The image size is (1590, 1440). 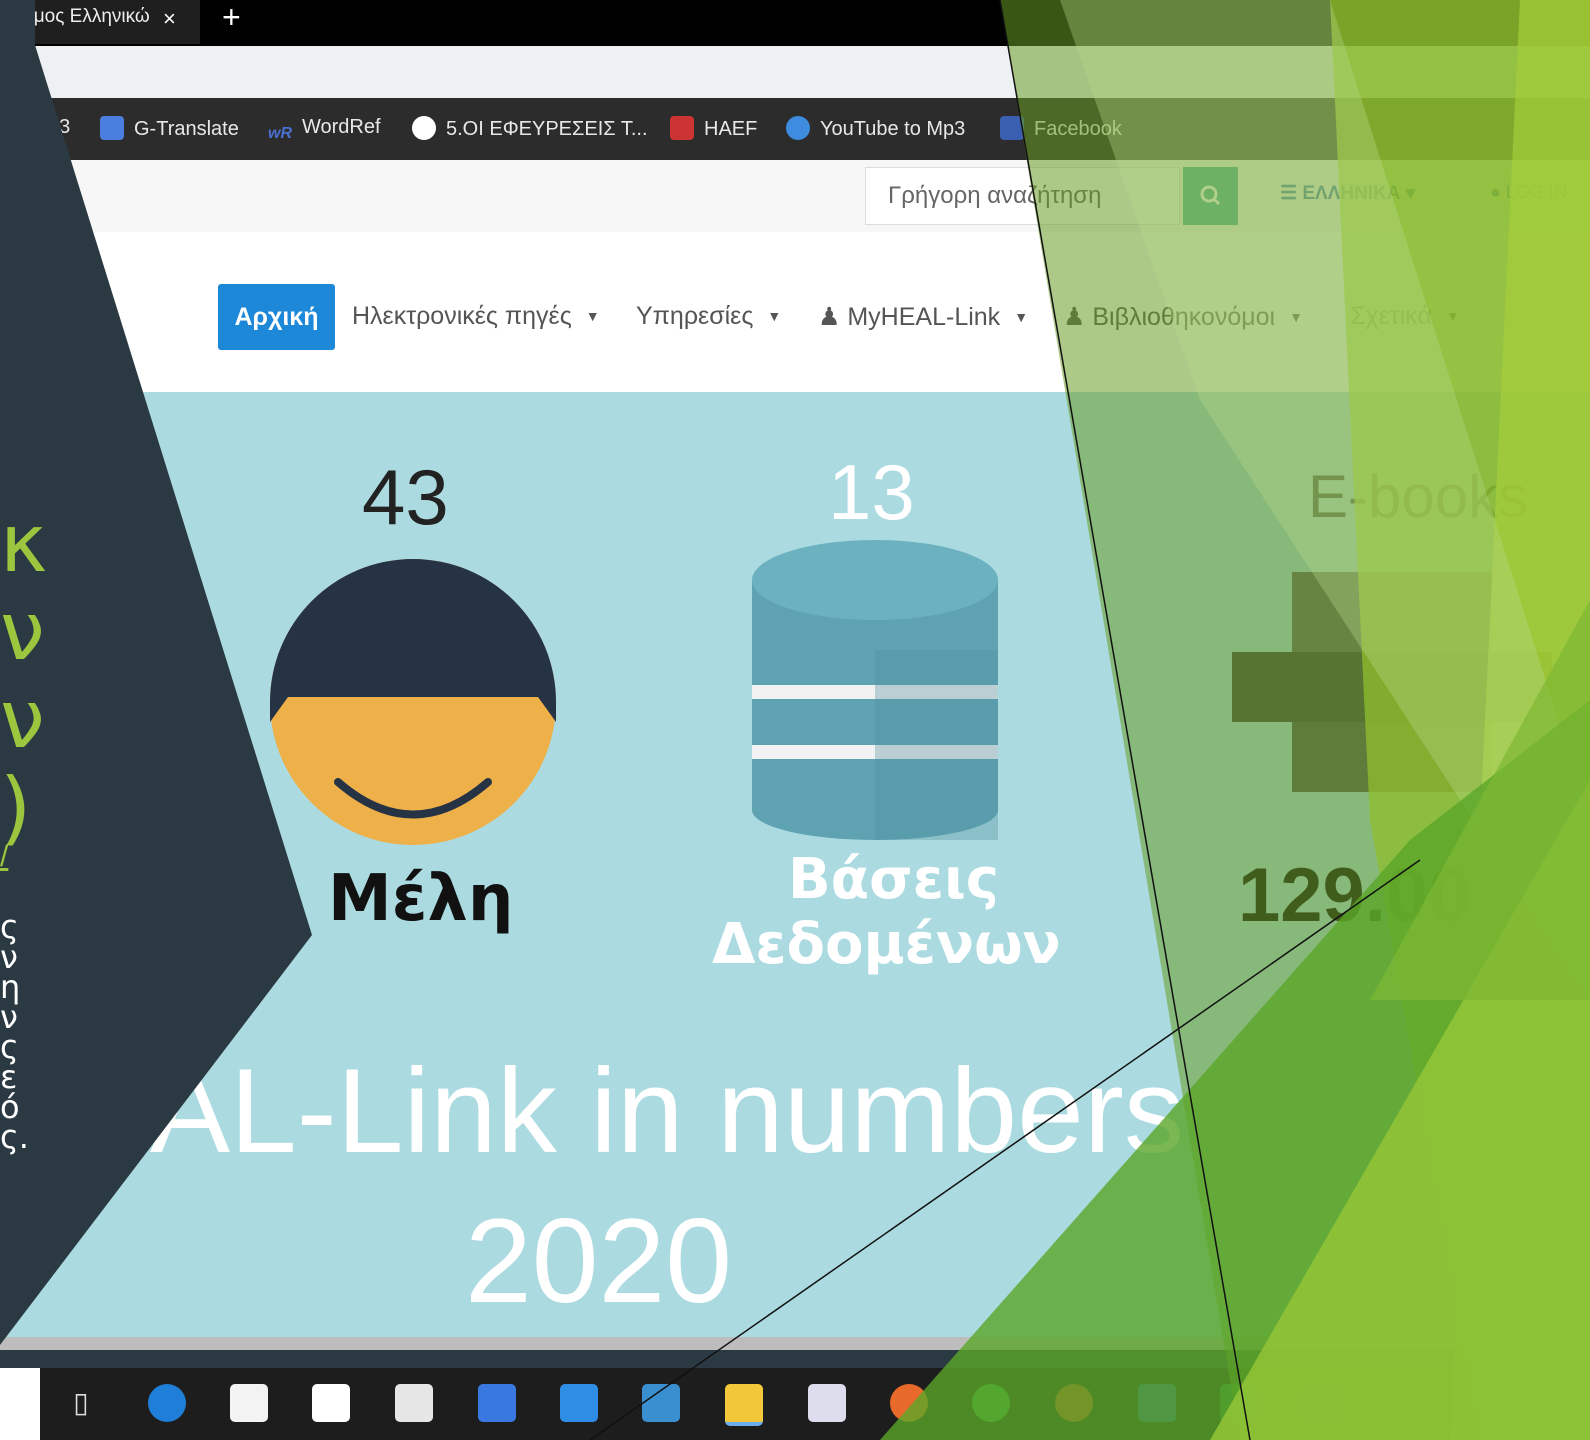 What do you see at coordinates (4, 857) in the screenshot?
I see `slide-left-link: /` at bounding box center [4, 857].